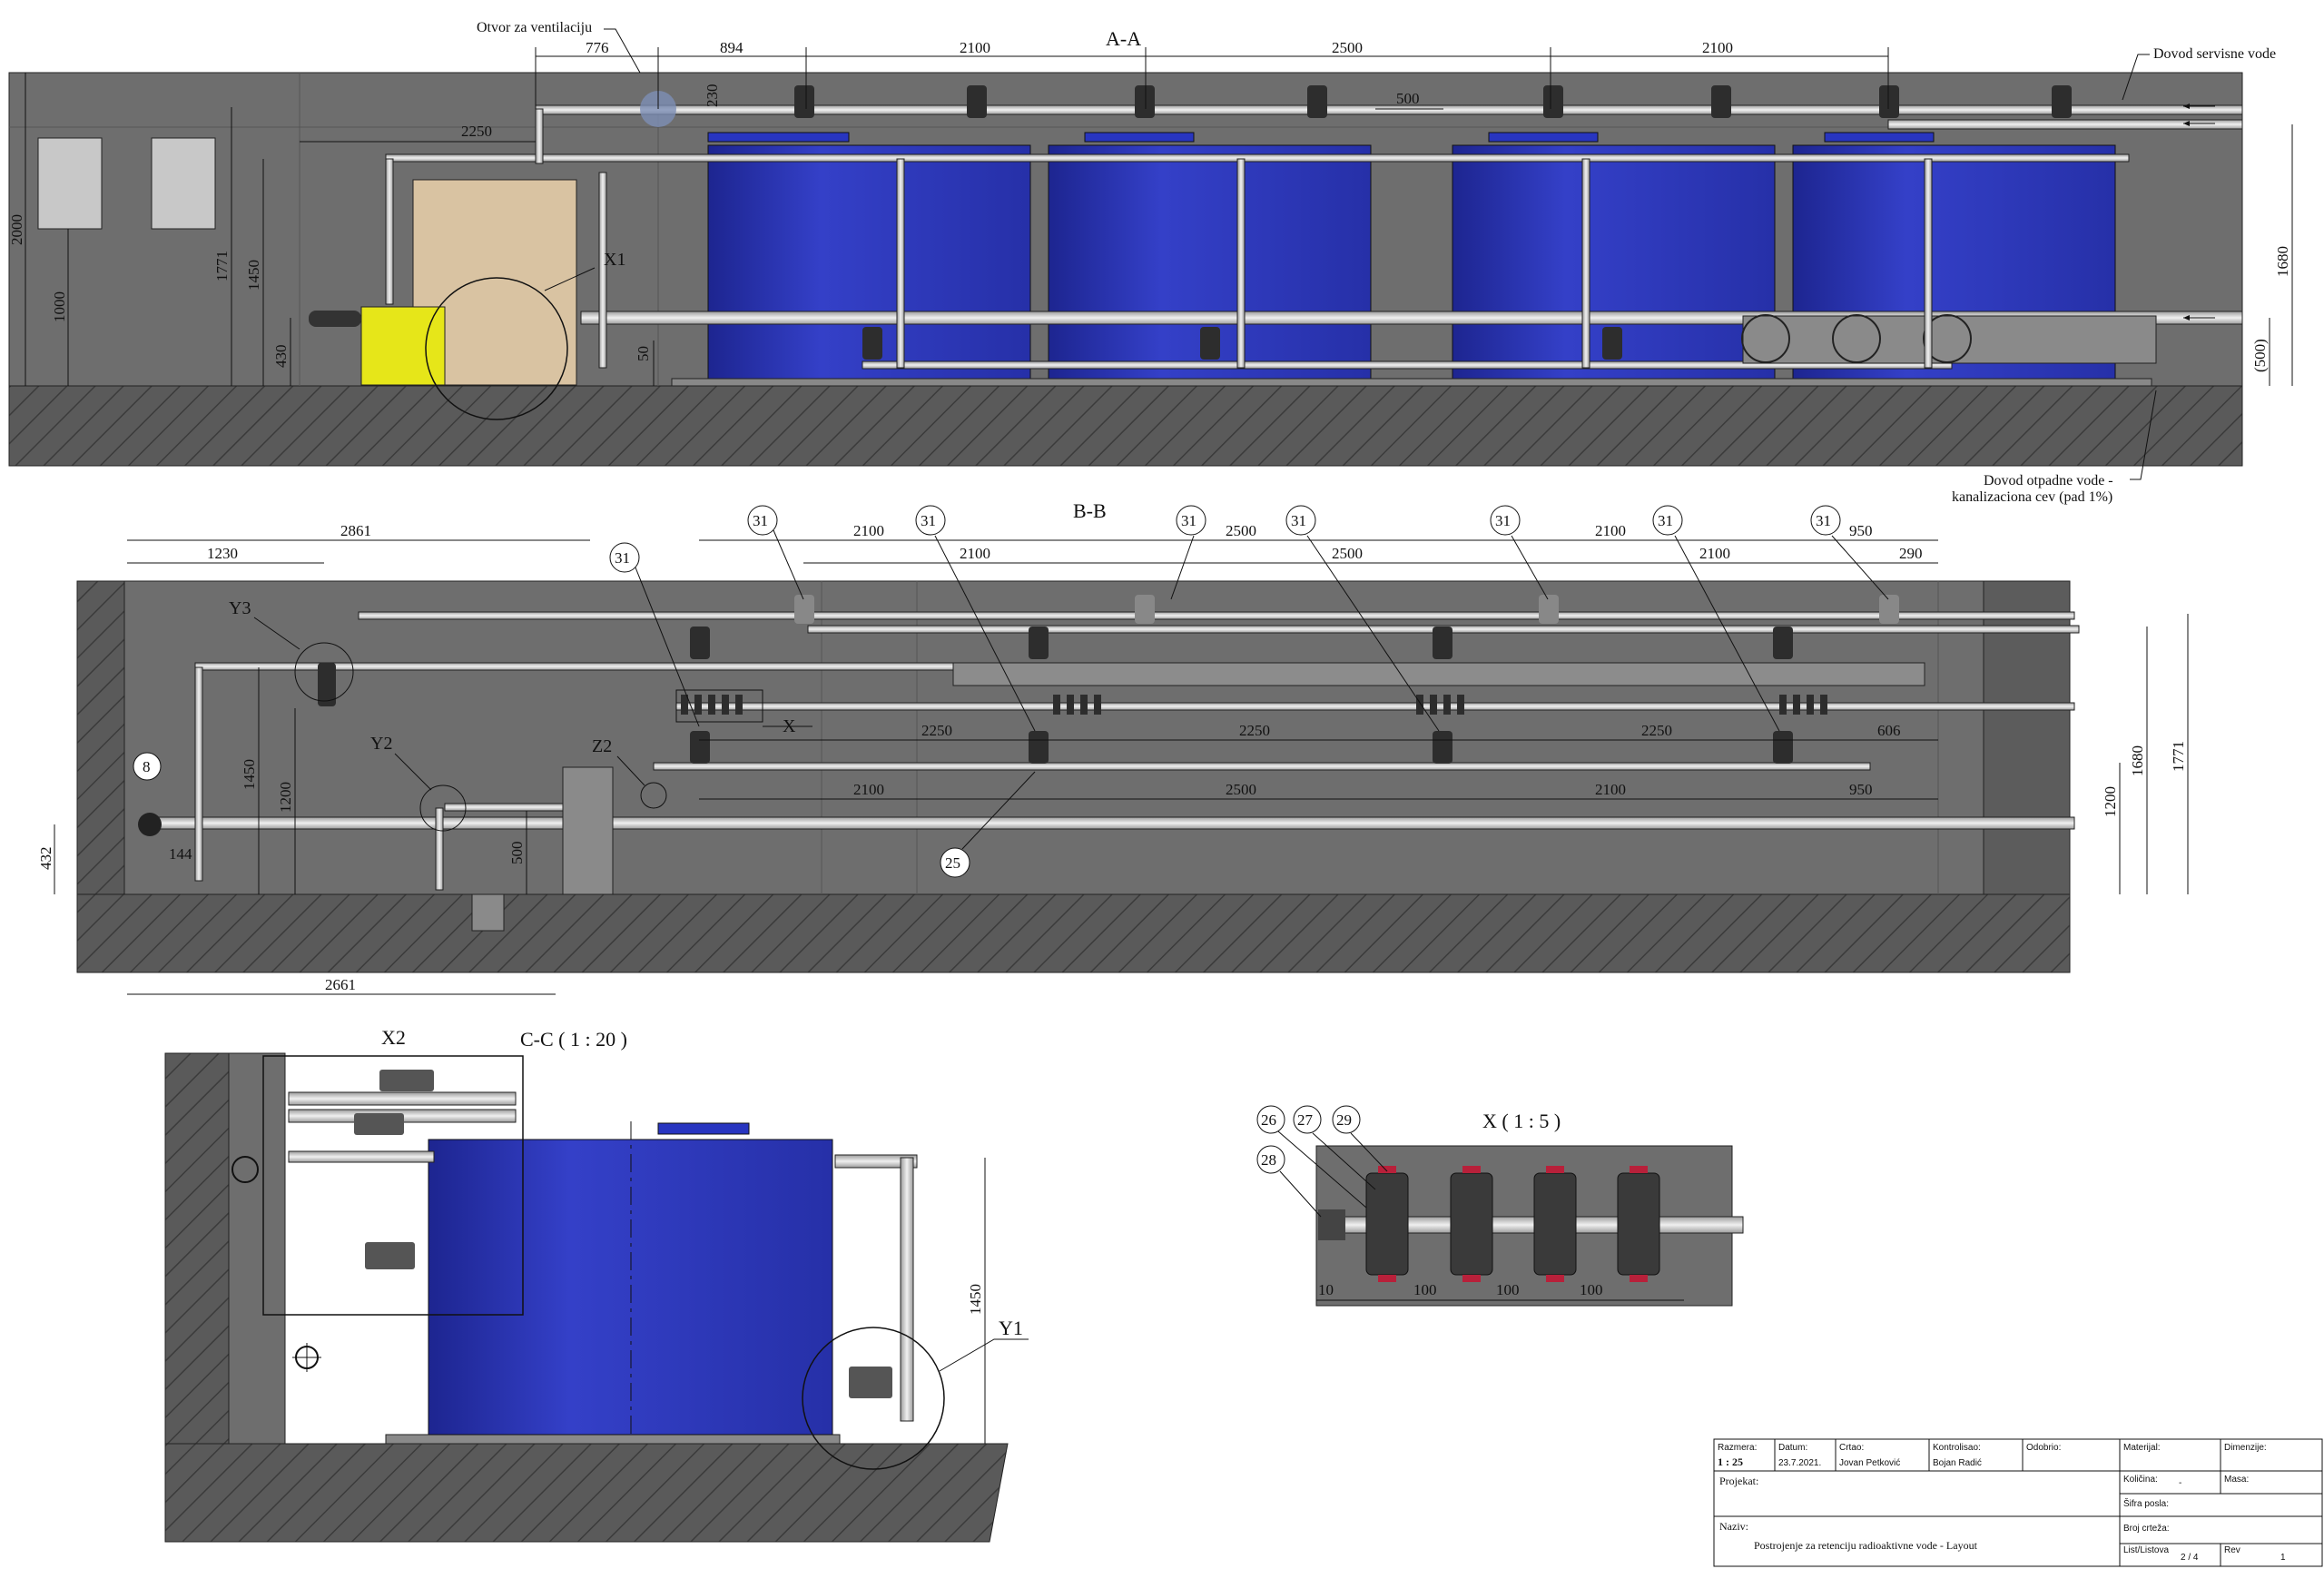 This screenshot has width=2324, height=1569. What do you see at coordinates (2214, 54) in the screenshot?
I see `aa-callout-service-water: Dovod servisne vode` at bounding box center [2214, 54].